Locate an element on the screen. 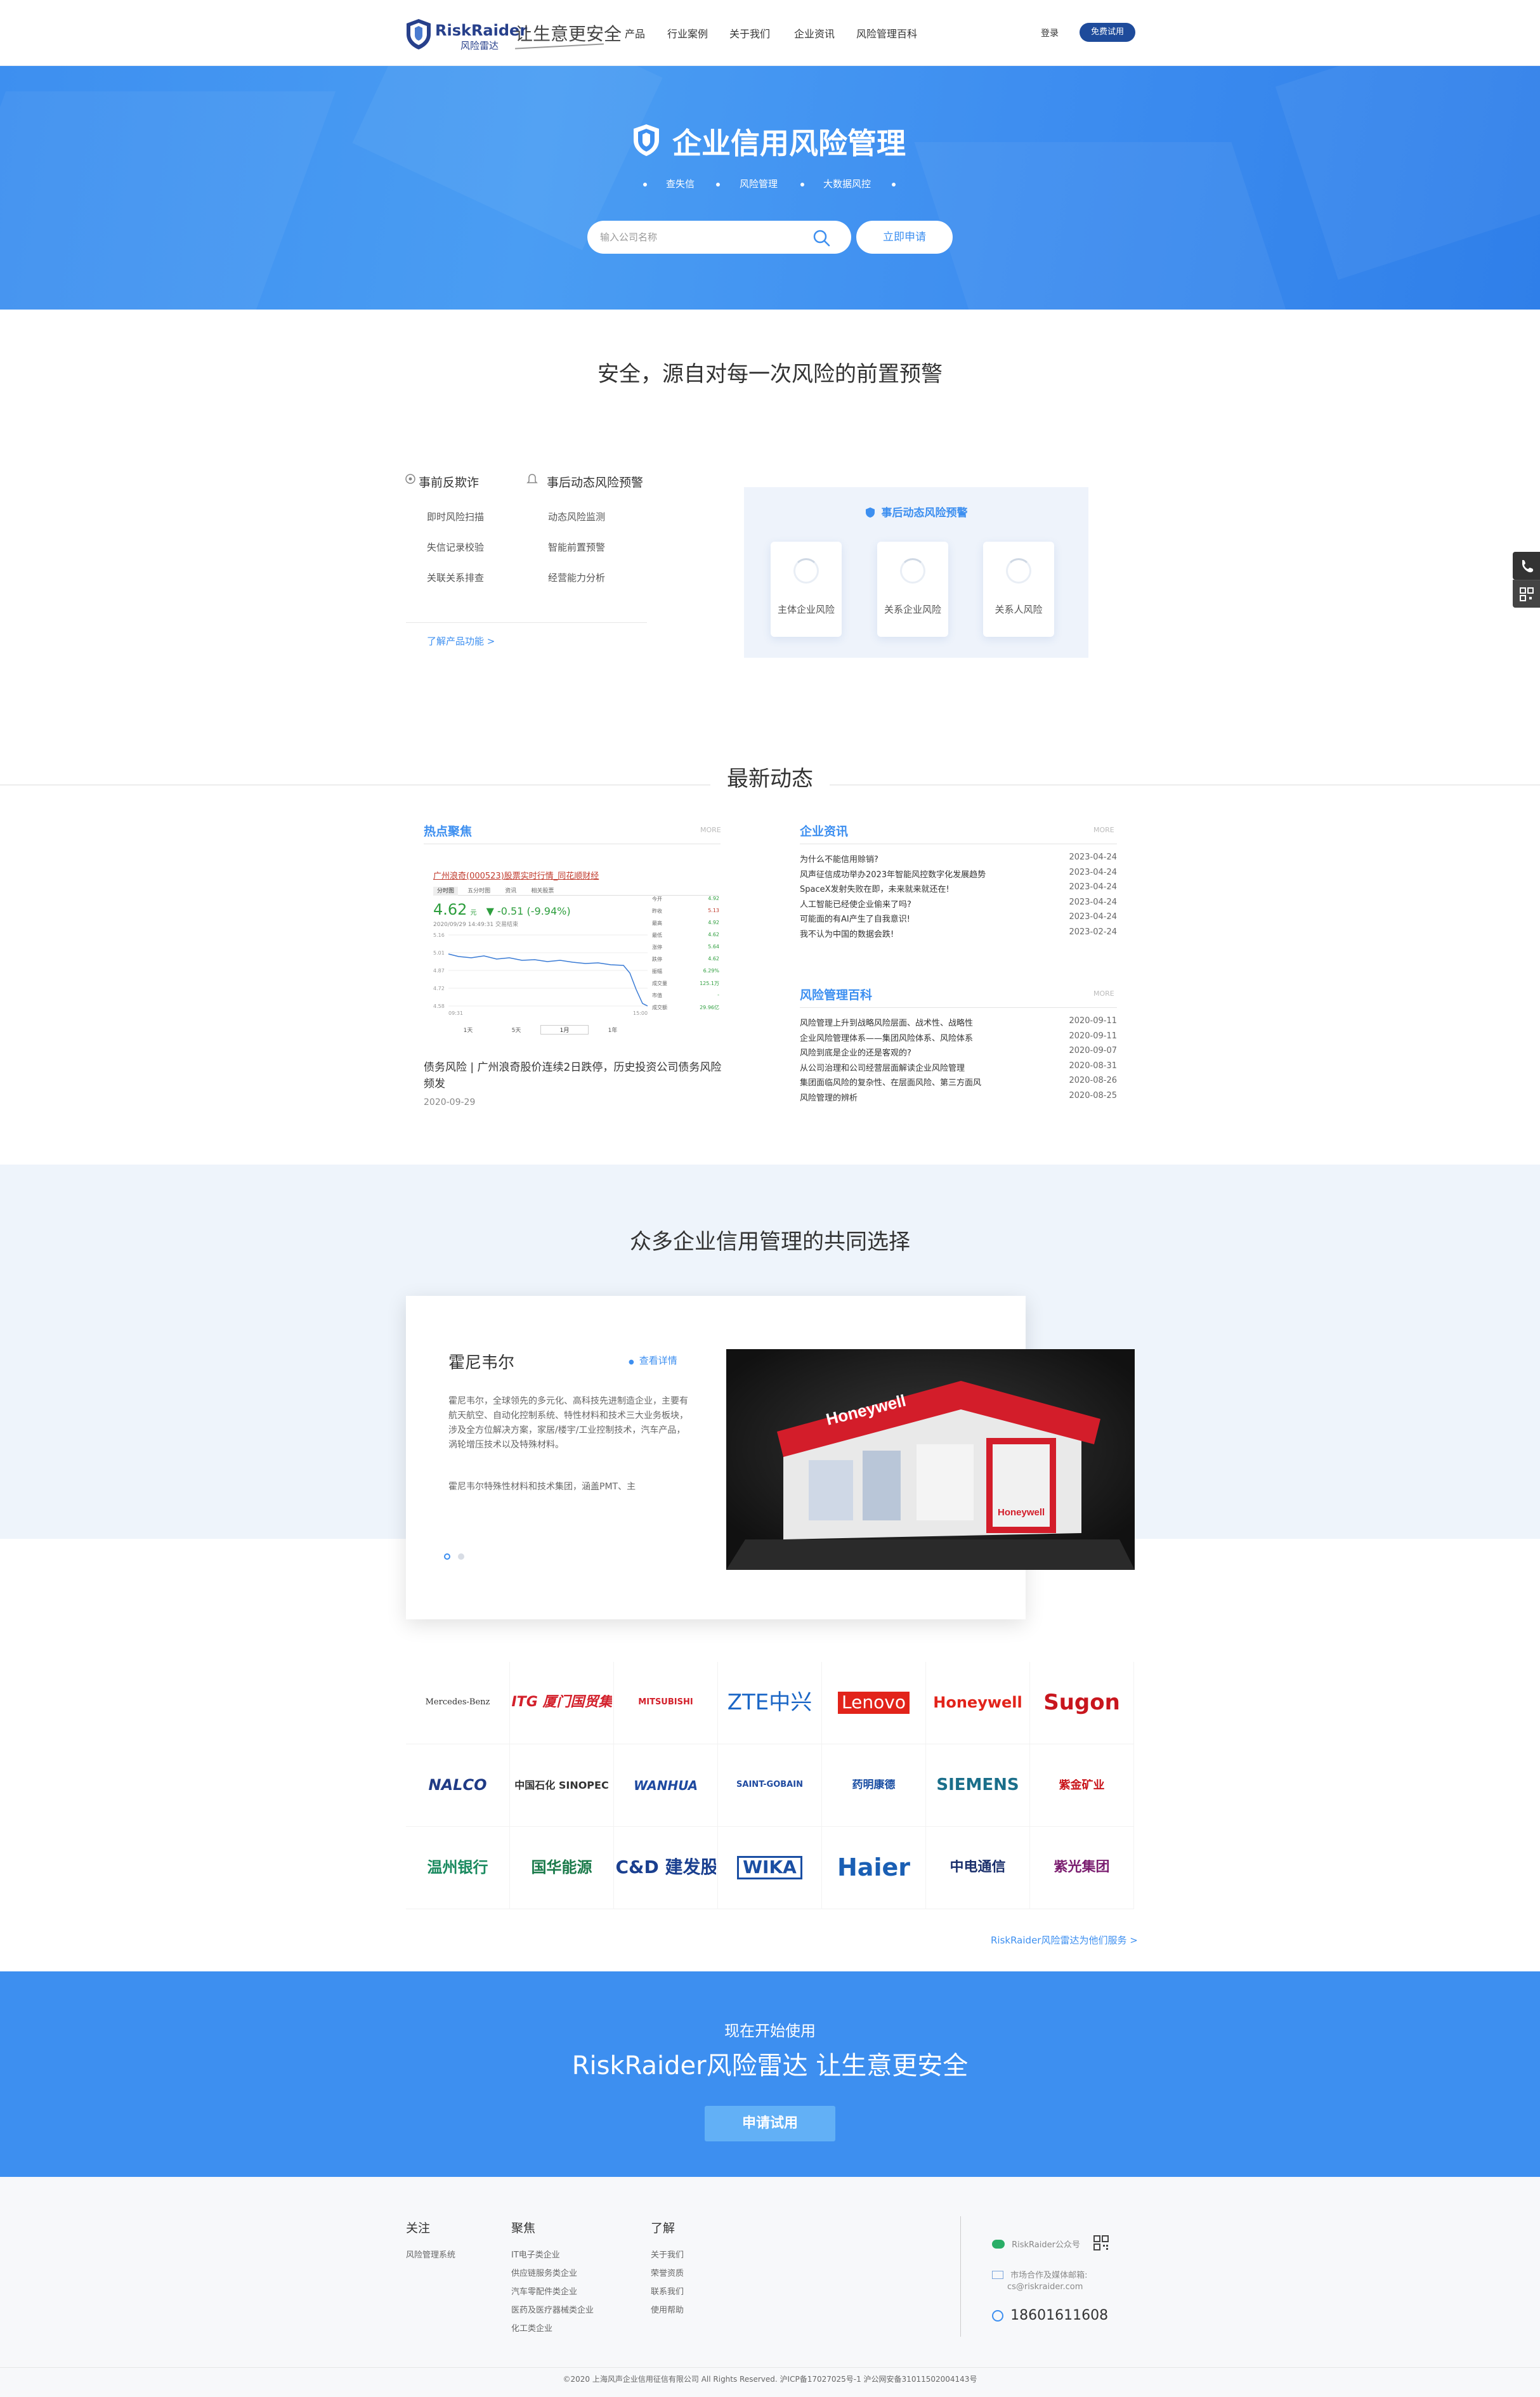 This screenshot has width=1540, height=2397. risk-card-subject: 主体企业风险 is located at coordinates (807, 590).